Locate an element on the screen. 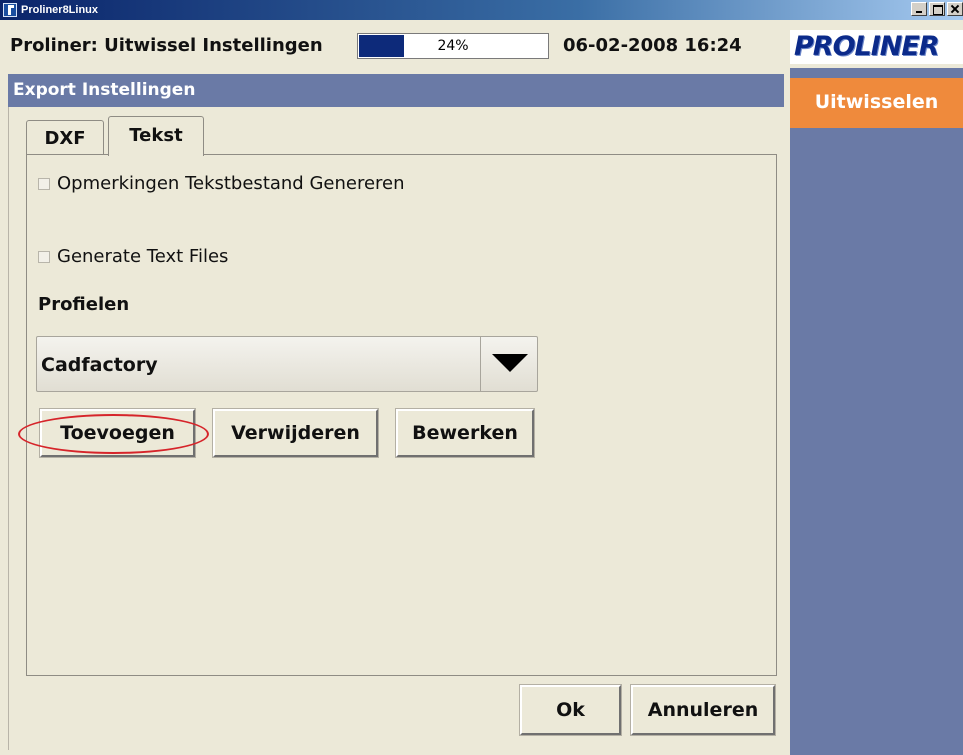 This screenshot has height=755, width=963. progress-label: 24% is located at coordinates (453, 46).